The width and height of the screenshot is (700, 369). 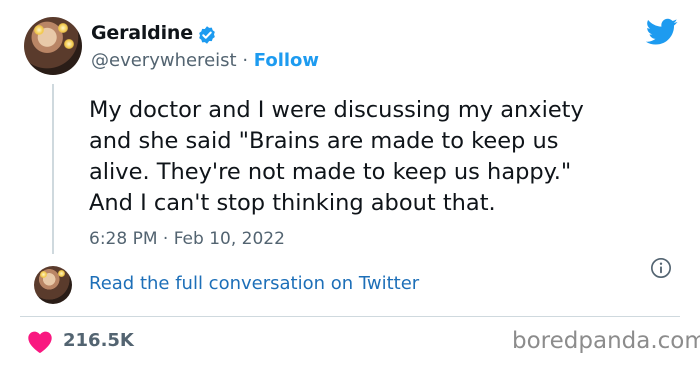 I want to click on verified-badge-icon, so click(x=207, y=35).